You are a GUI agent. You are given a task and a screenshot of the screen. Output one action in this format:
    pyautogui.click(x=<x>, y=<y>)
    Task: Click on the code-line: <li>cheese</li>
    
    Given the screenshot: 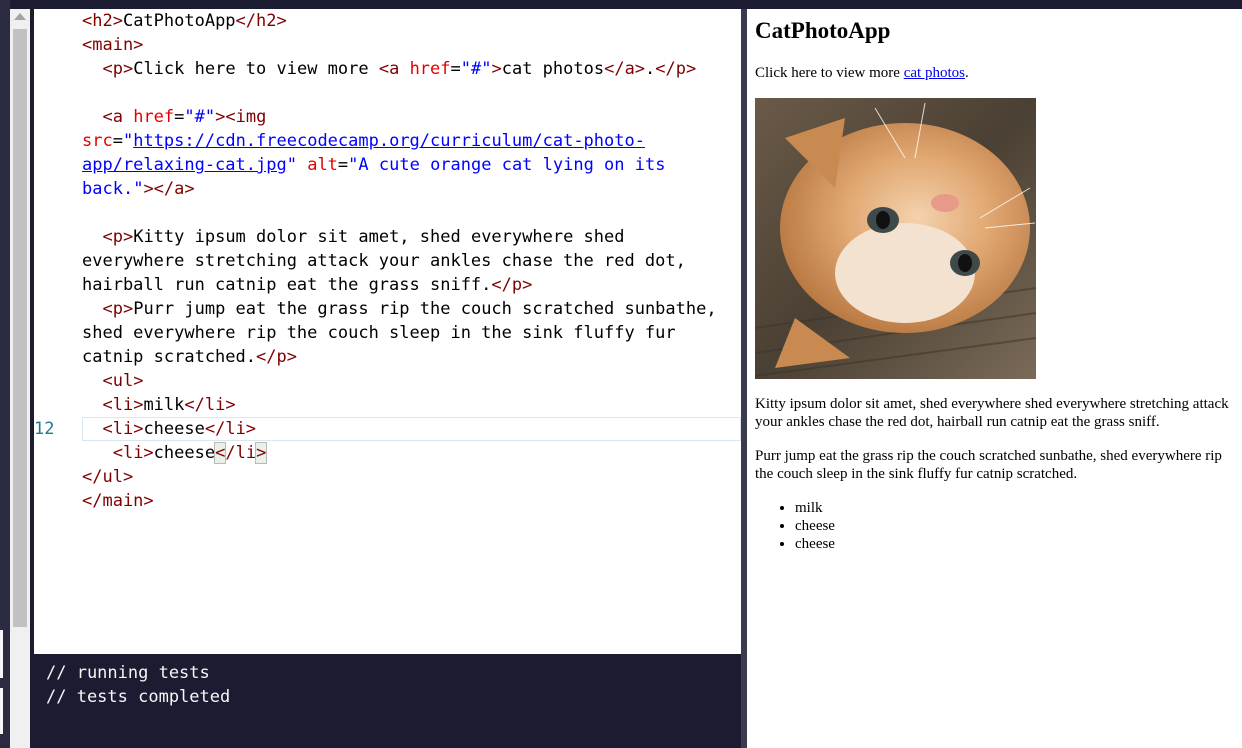 What is the action you would take?
    pyautogui.click(x=179, y=429)
    